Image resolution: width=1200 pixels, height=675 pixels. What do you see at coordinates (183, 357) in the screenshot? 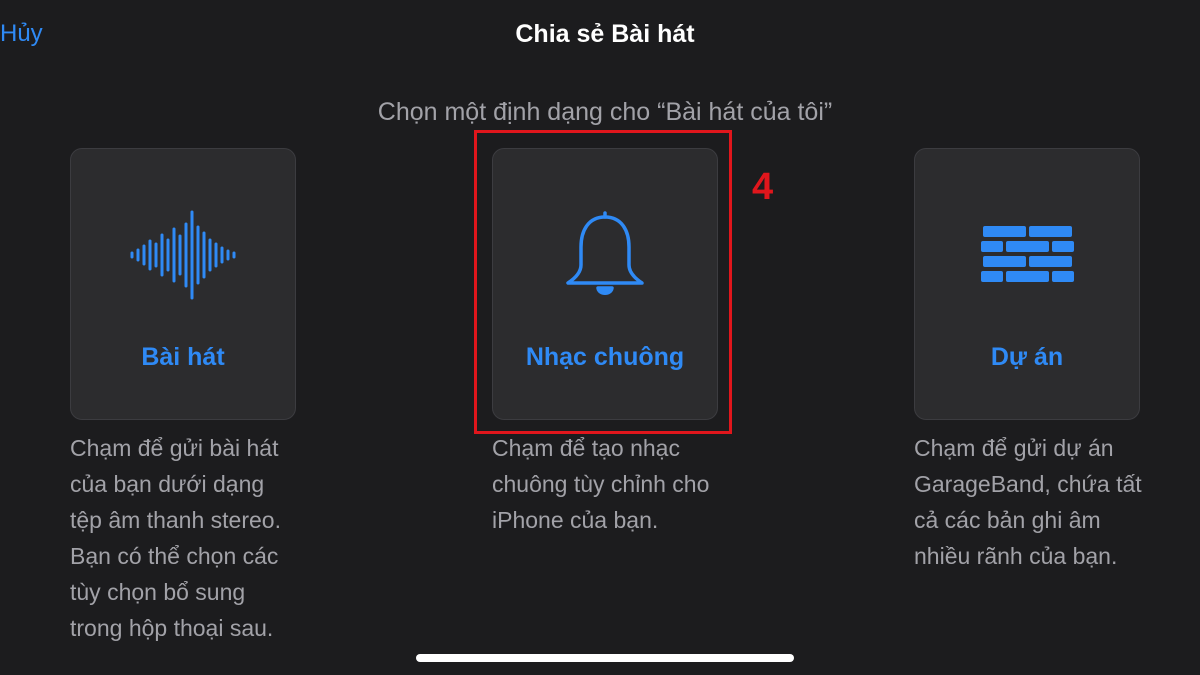
I see `song-option-label: Bài hát` at bounding box center [183, 357].